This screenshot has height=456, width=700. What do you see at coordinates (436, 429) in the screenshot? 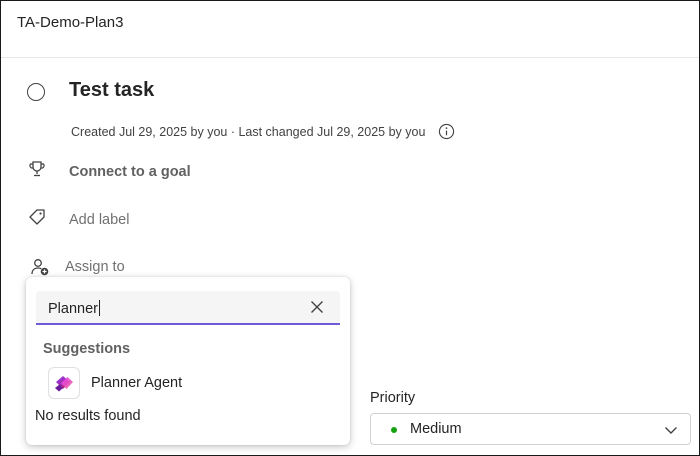
I see `priority-value: Medium` at bounding box center [436, 429].